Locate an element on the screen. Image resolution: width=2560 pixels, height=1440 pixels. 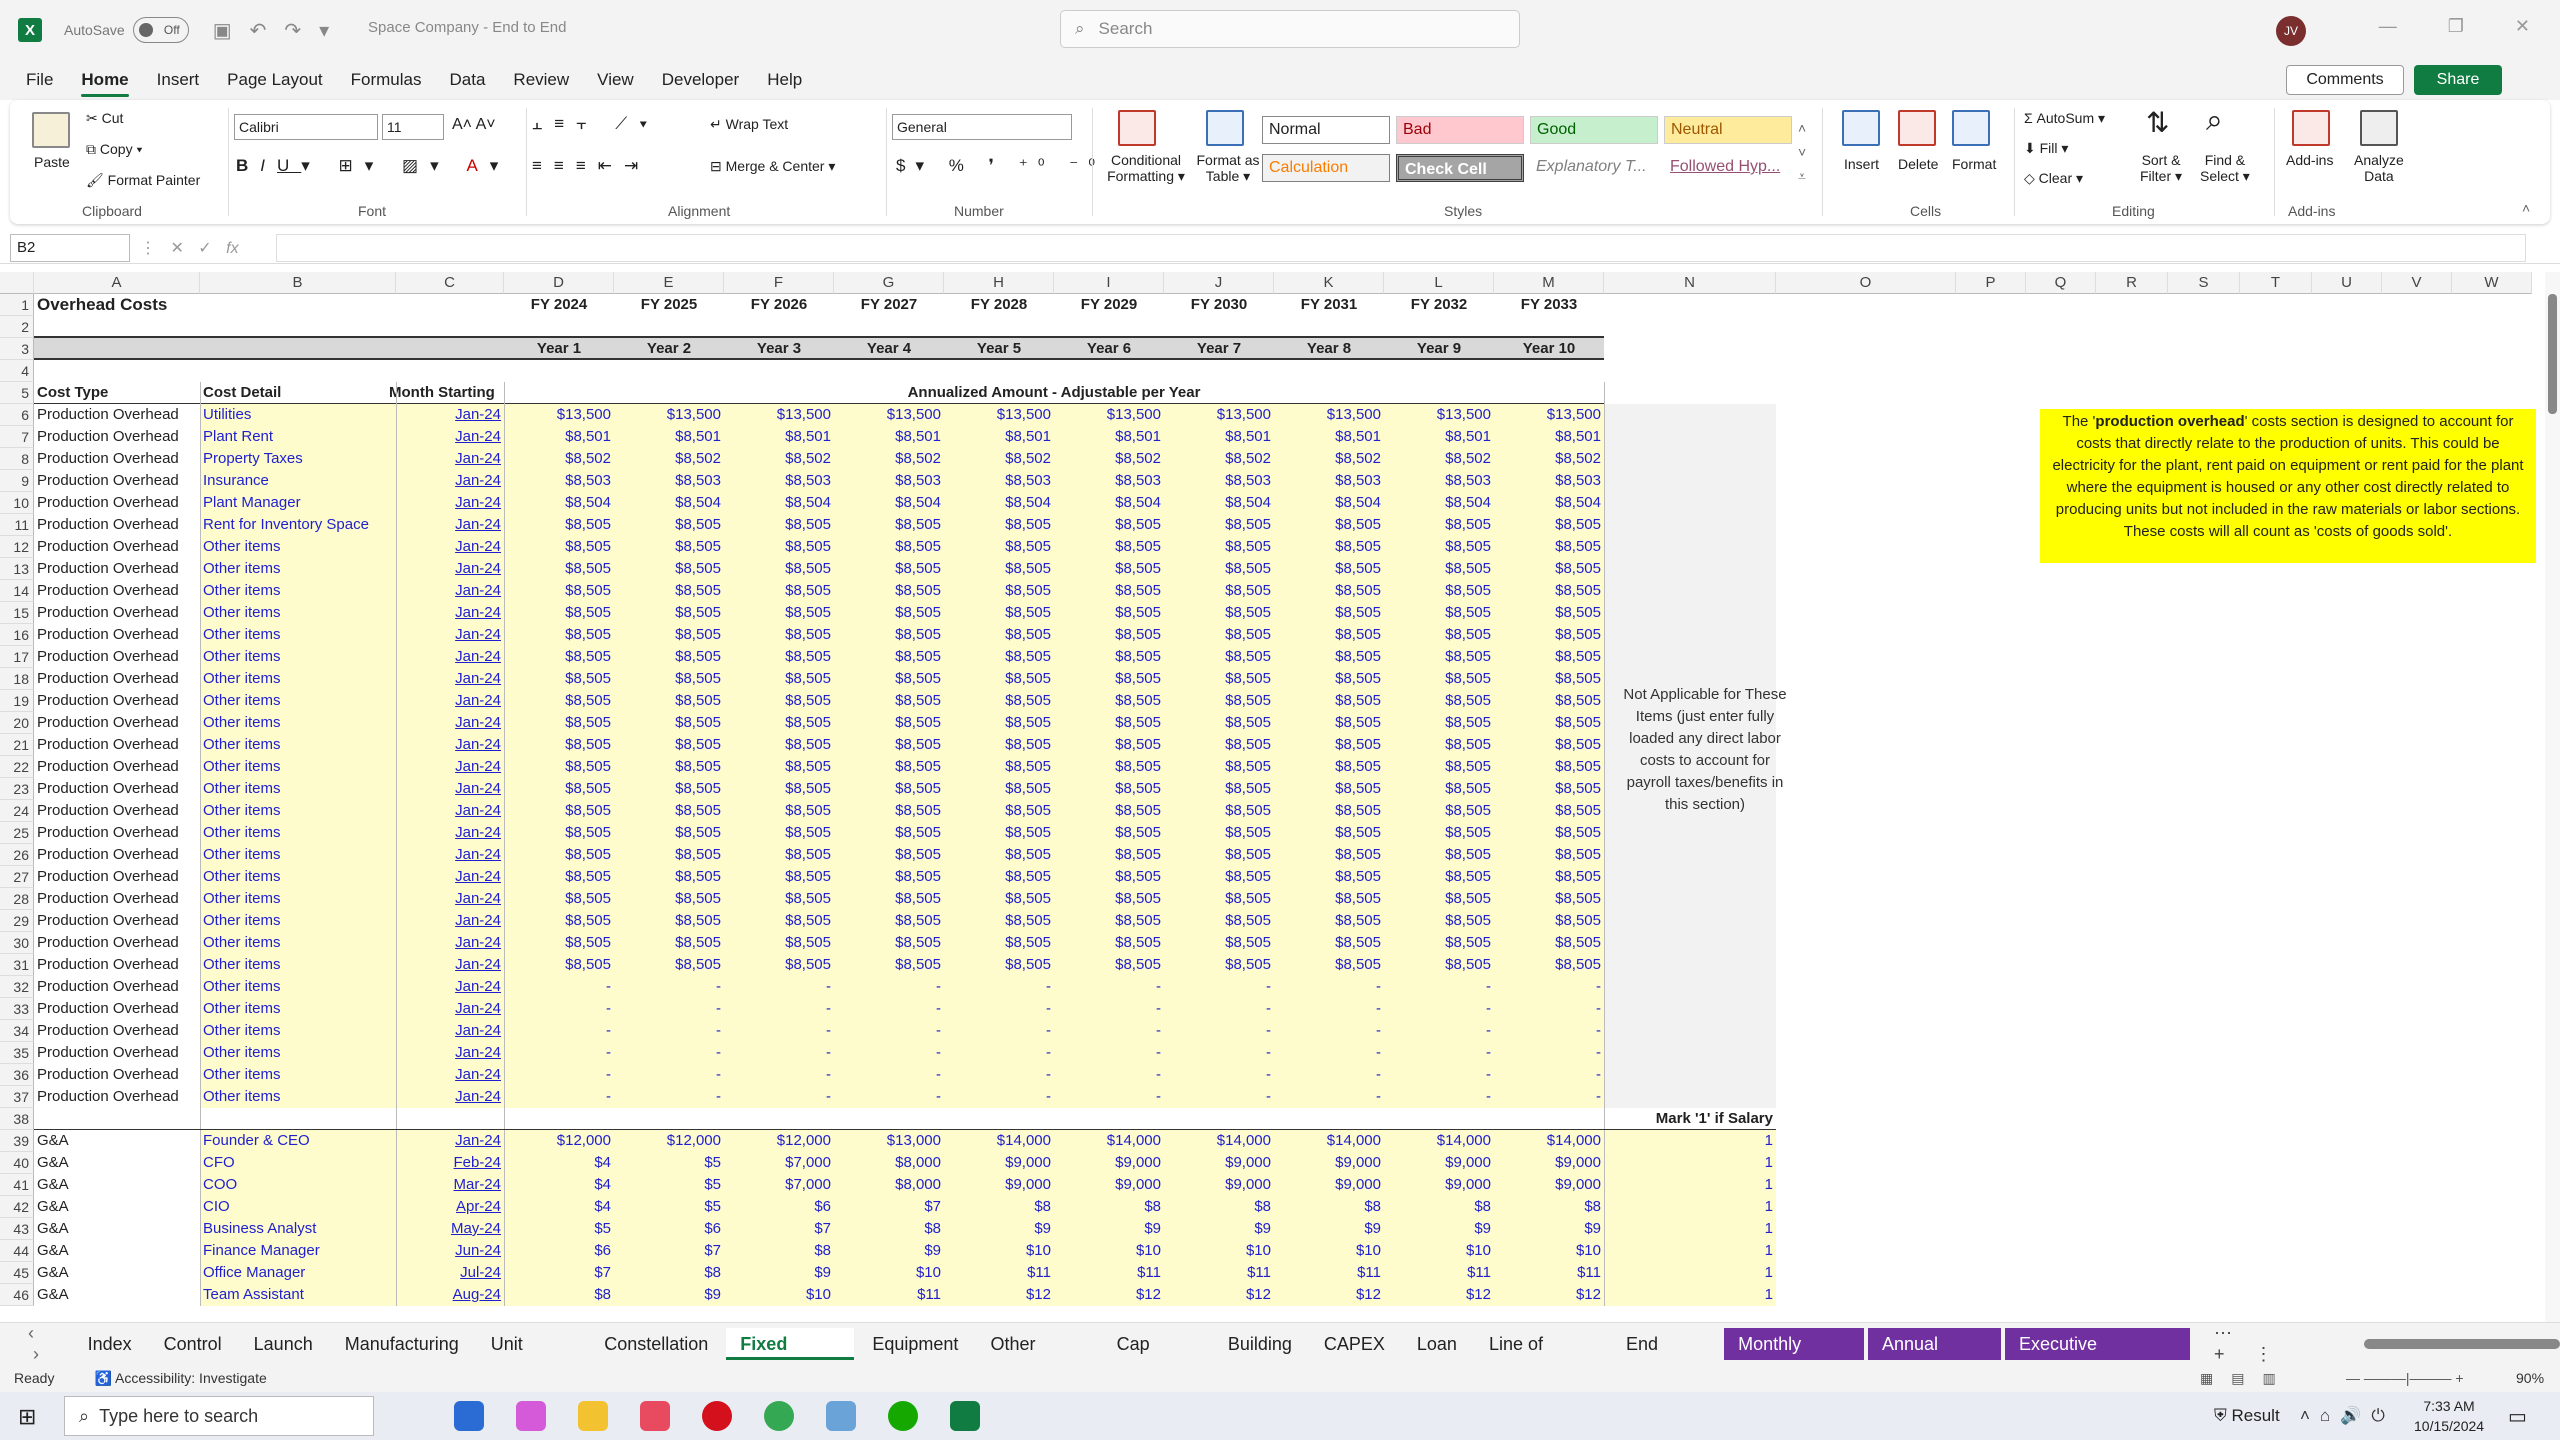
column-header: M is located at coordinates (1549, 283).